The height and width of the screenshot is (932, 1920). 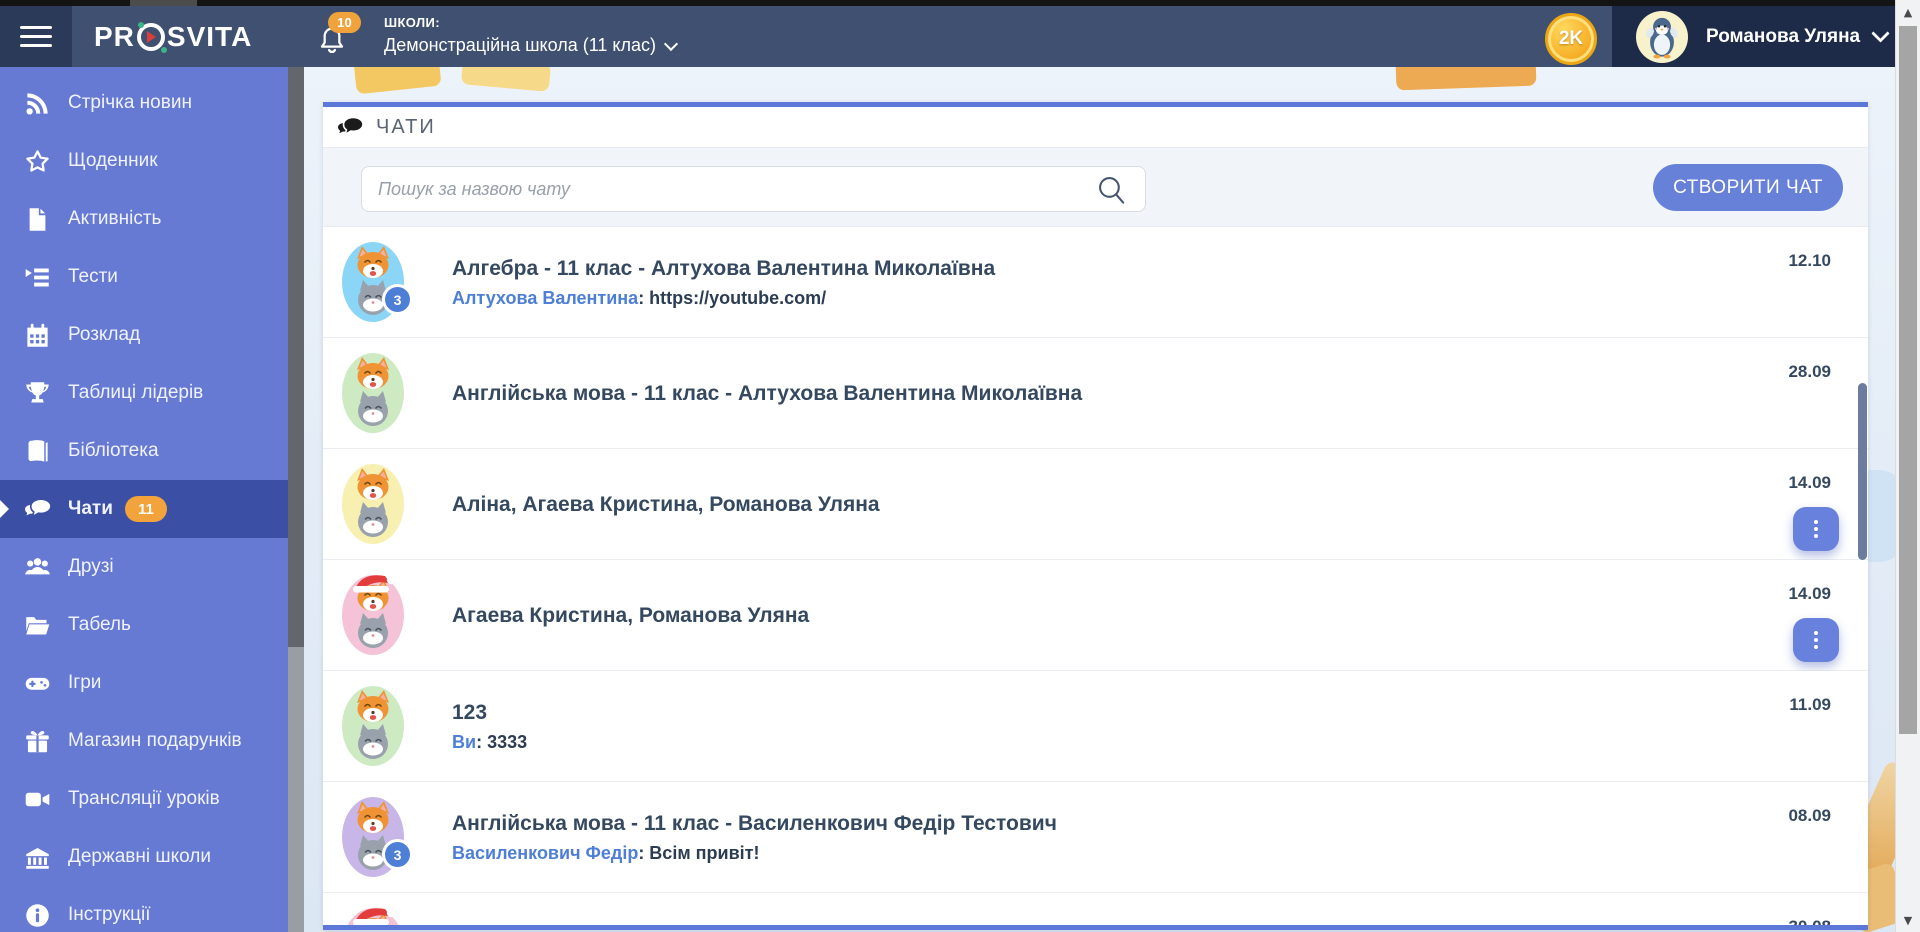 I want to click on sidebar-item-friends: Друзі, so click(x=144, y=567).